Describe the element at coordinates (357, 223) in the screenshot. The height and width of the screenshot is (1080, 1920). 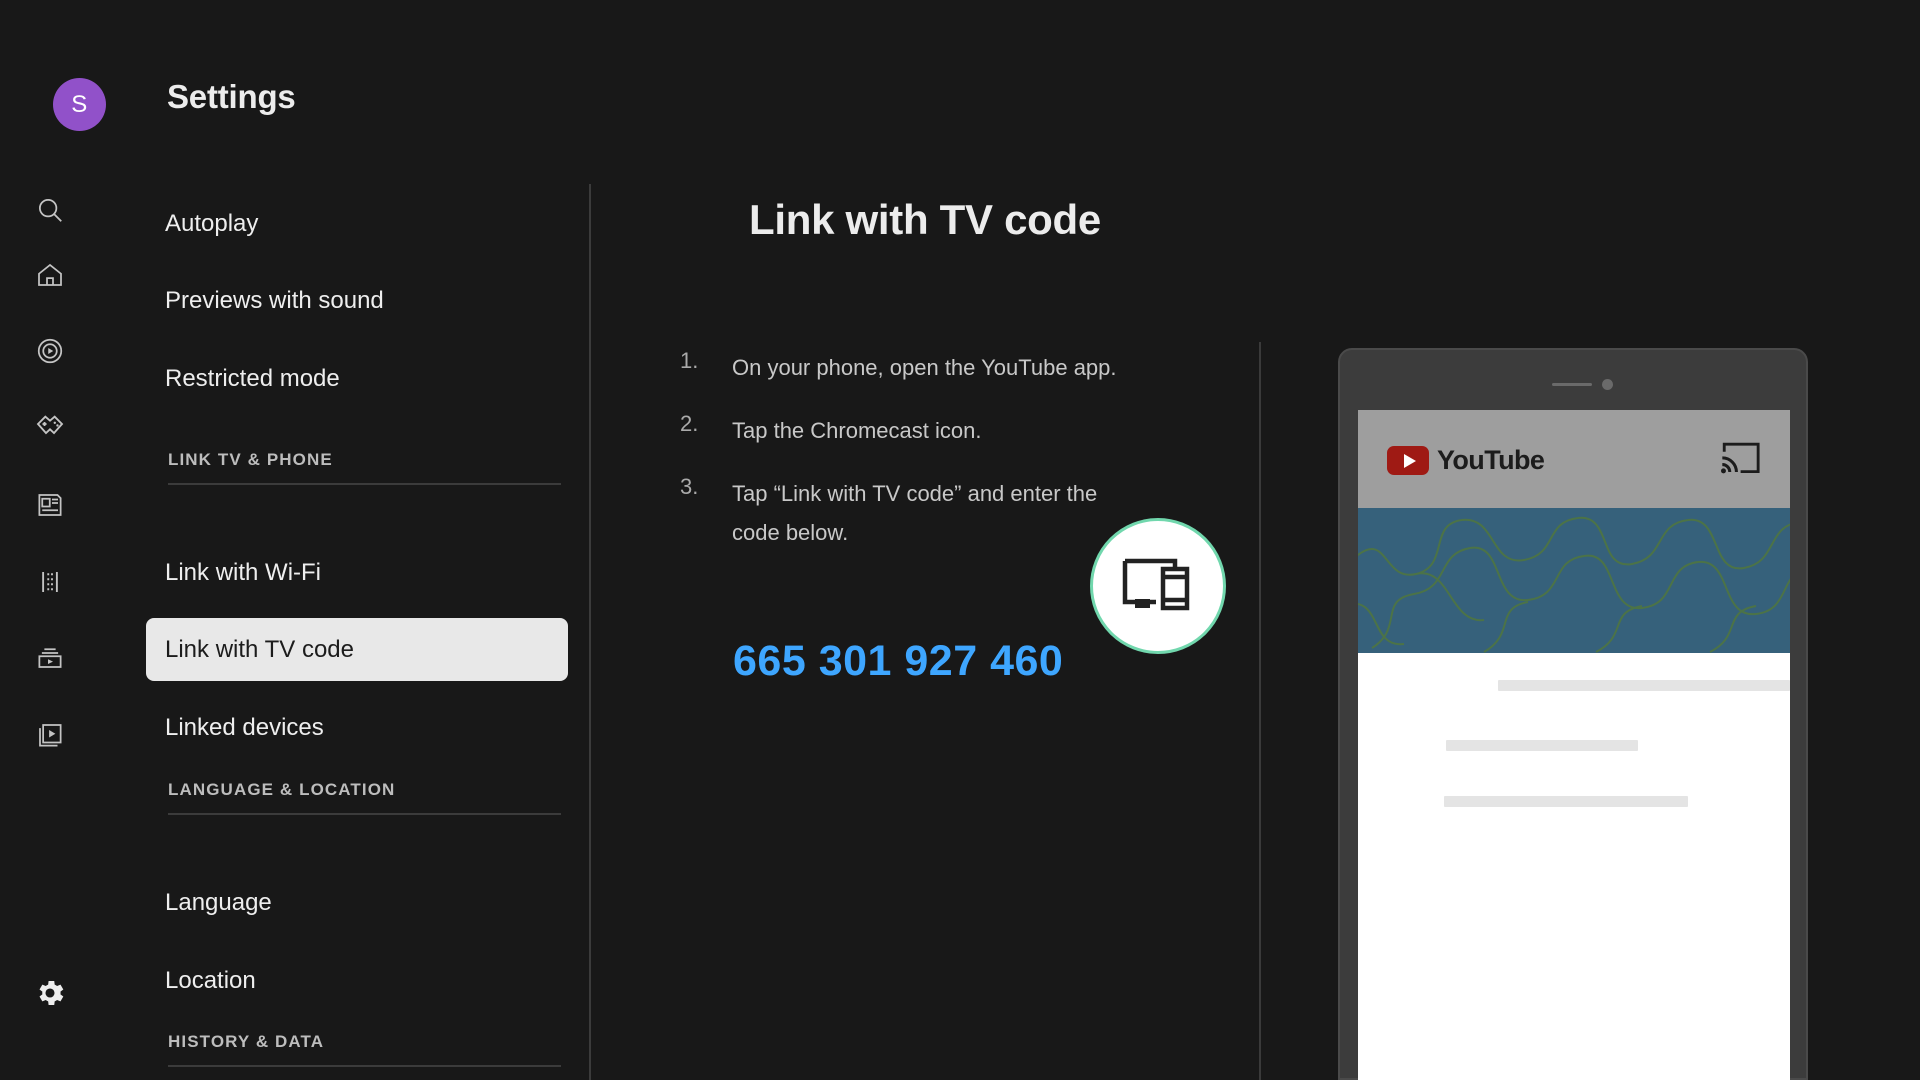
I see `sidebar-item-autoplay: Autoplay` at that location.